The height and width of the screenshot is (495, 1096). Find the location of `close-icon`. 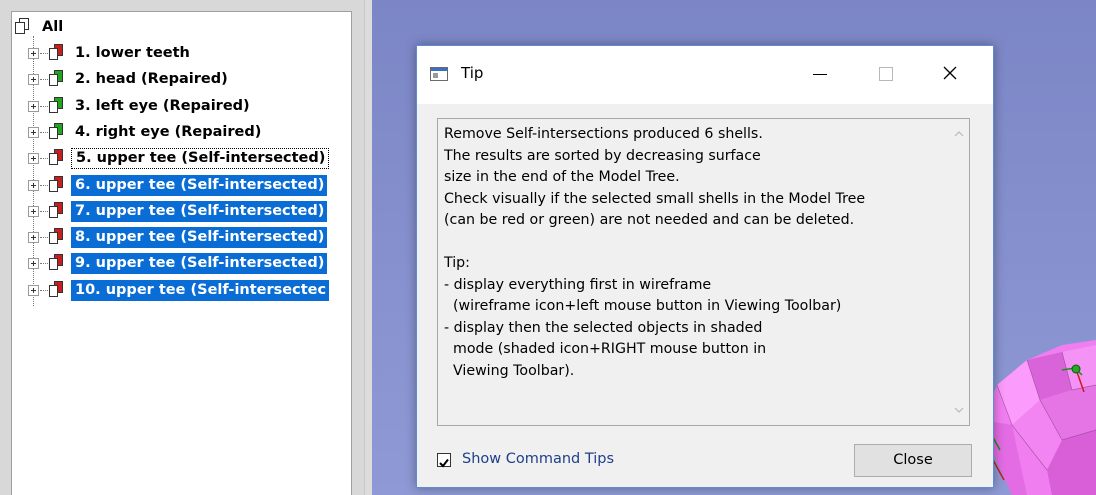

close-icon is located at coordinates (950, 73).